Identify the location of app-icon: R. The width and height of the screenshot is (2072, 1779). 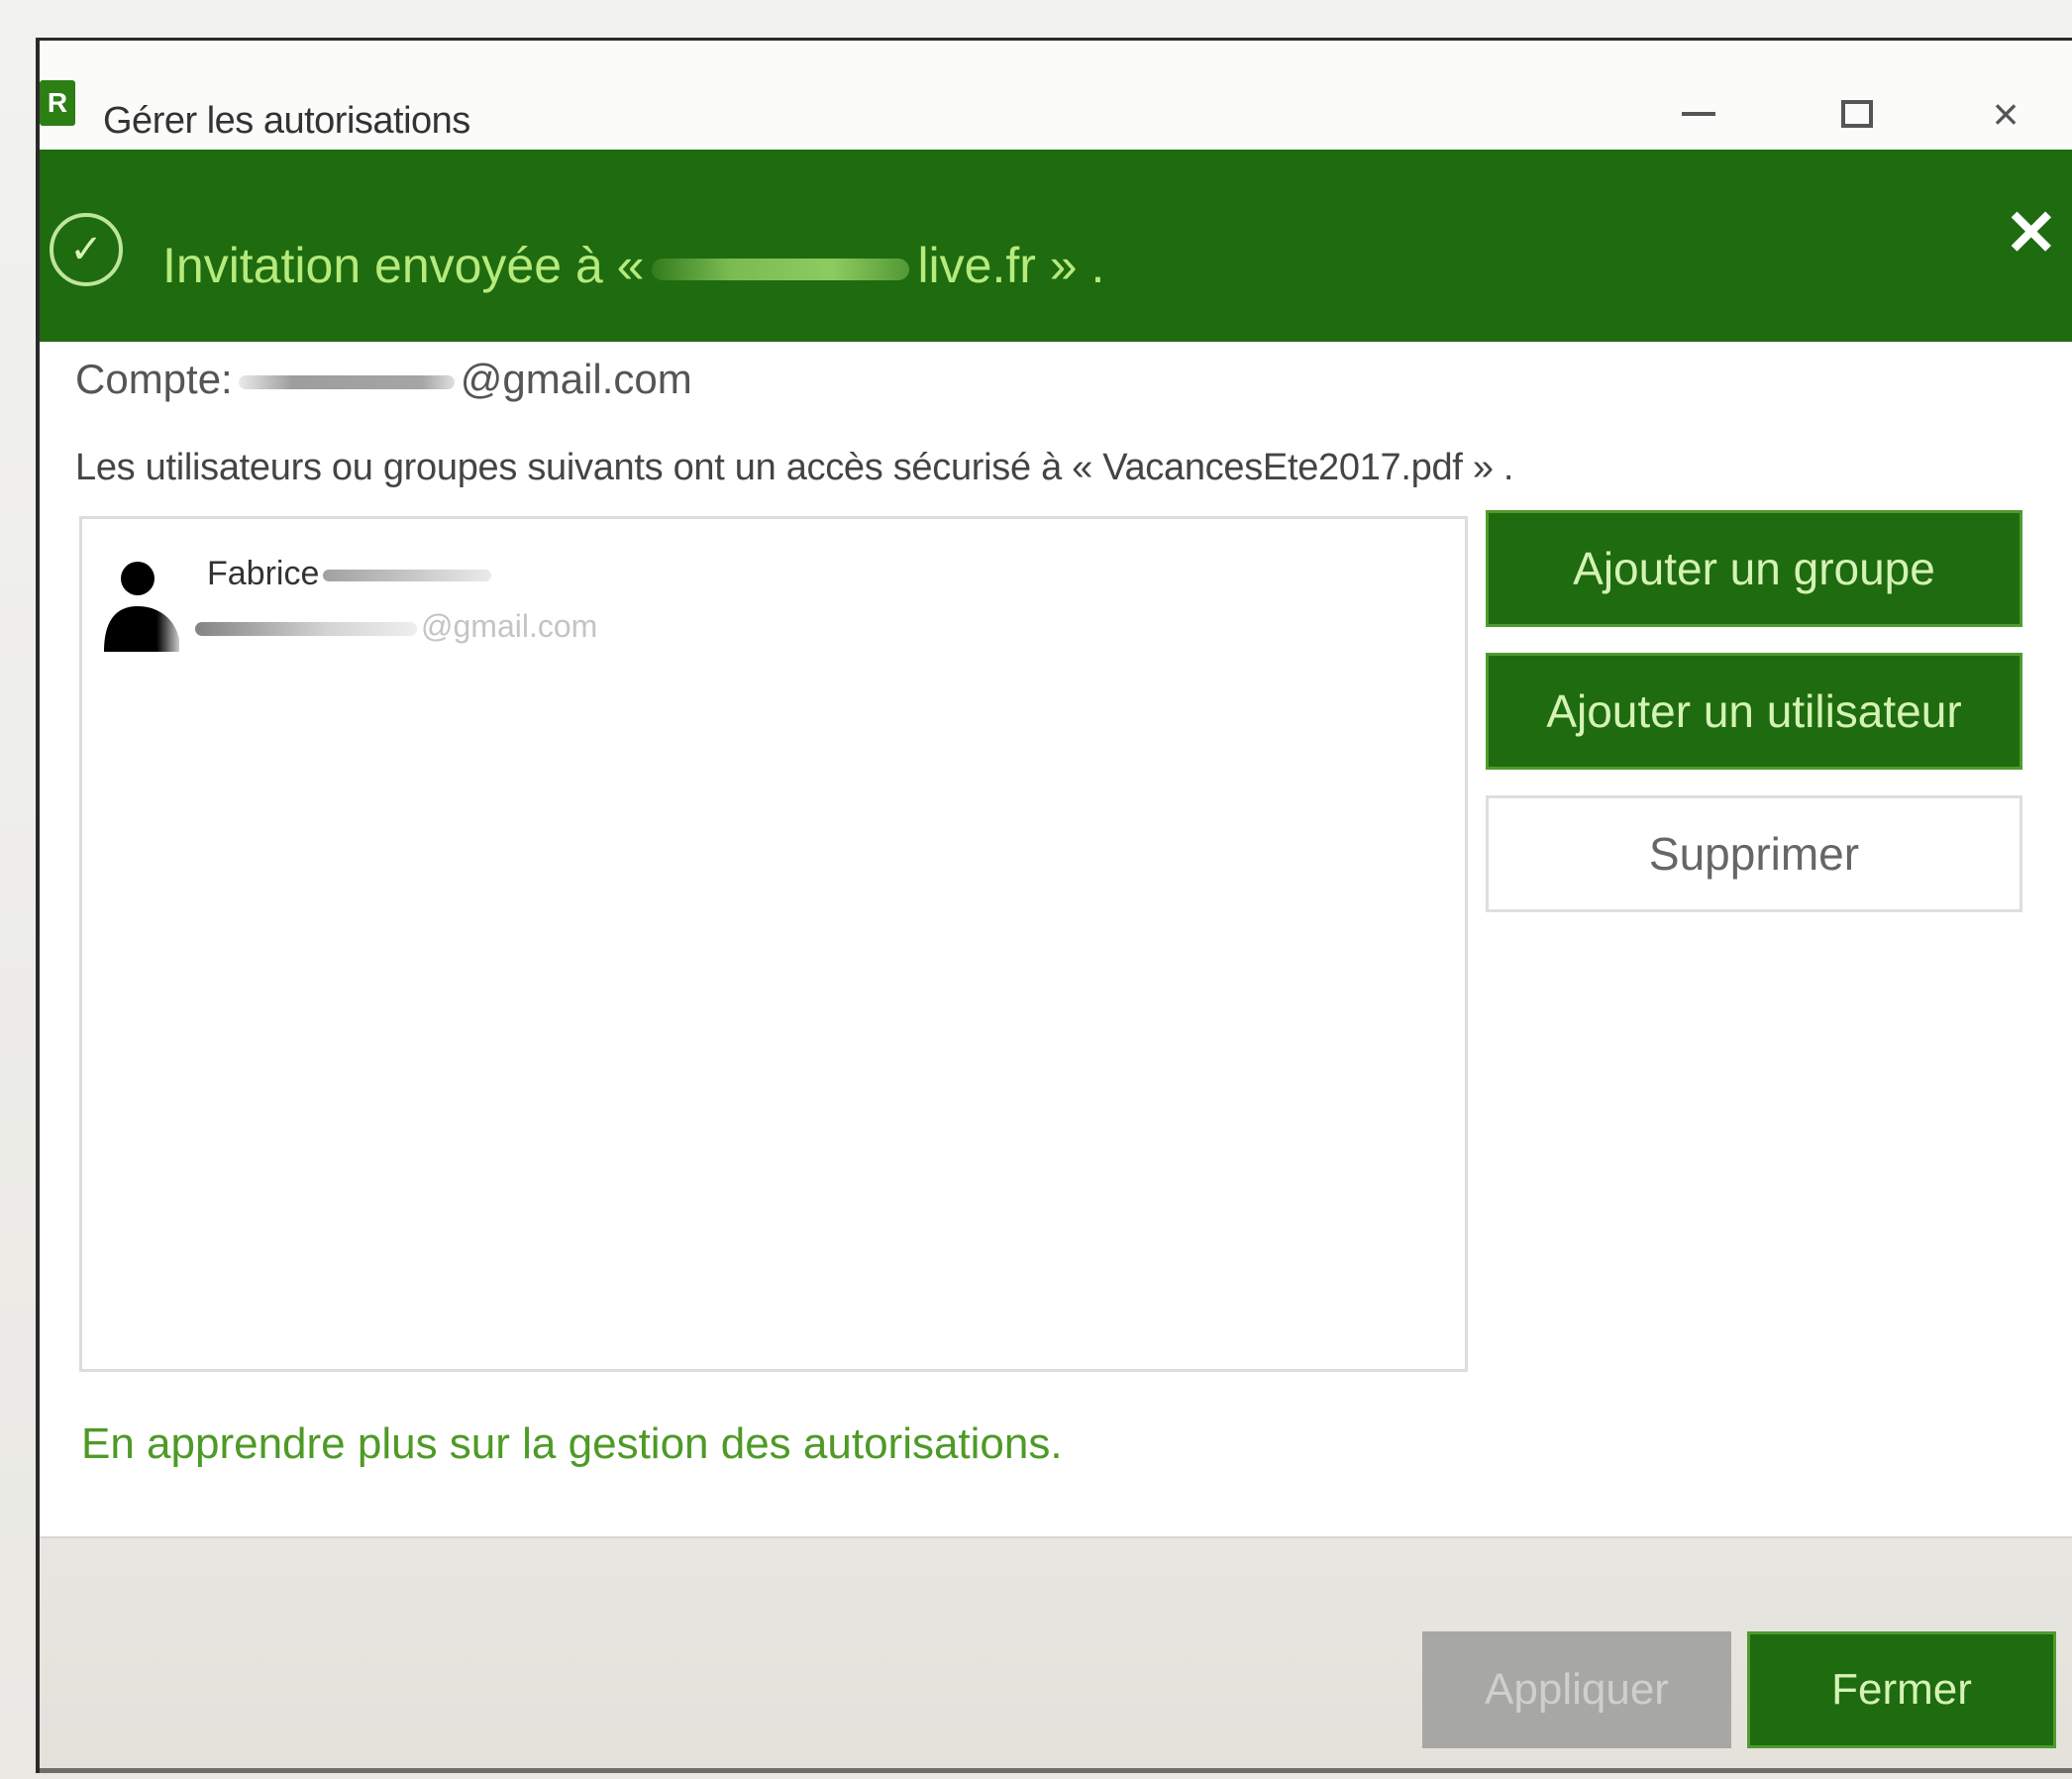
(57, 103).